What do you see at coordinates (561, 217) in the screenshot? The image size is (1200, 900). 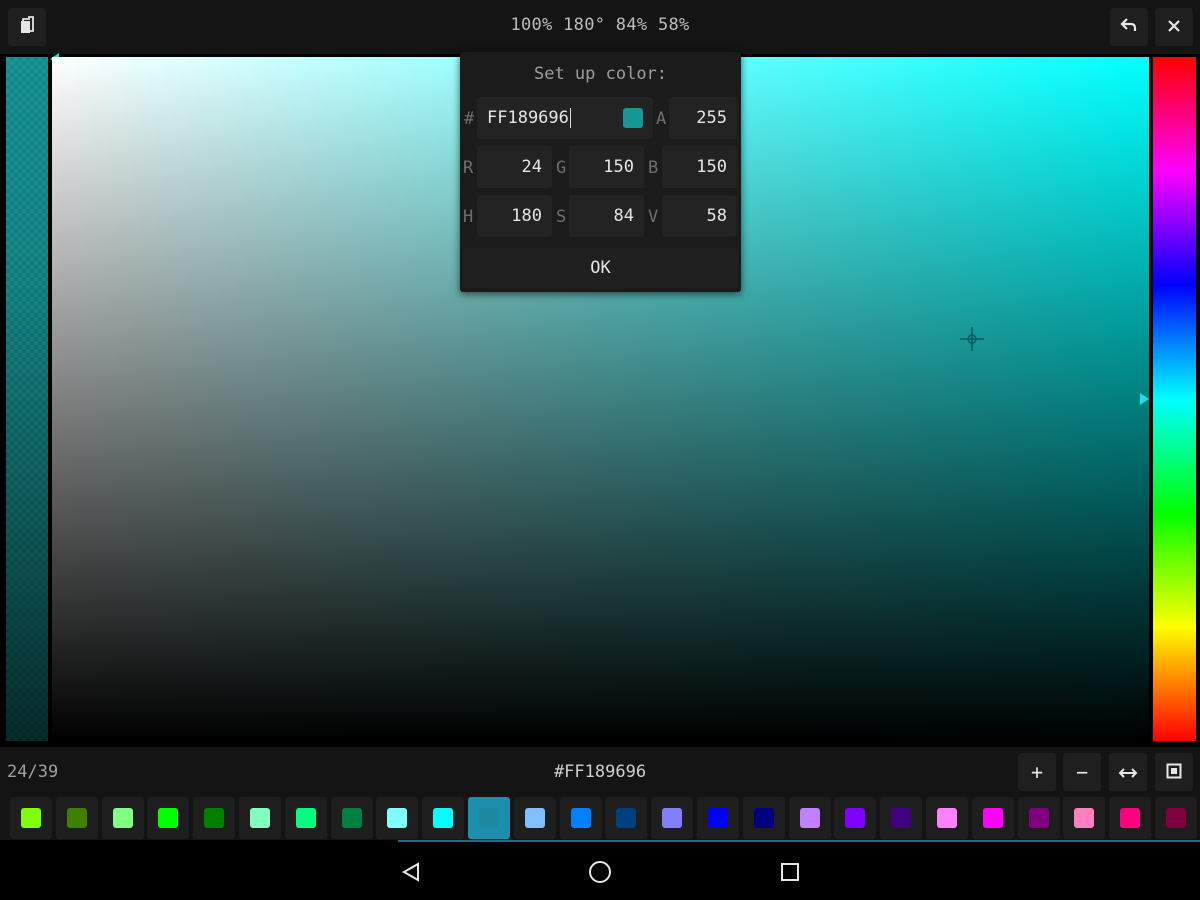 I see `saturation-label: S` at bounding box center [561, 217].